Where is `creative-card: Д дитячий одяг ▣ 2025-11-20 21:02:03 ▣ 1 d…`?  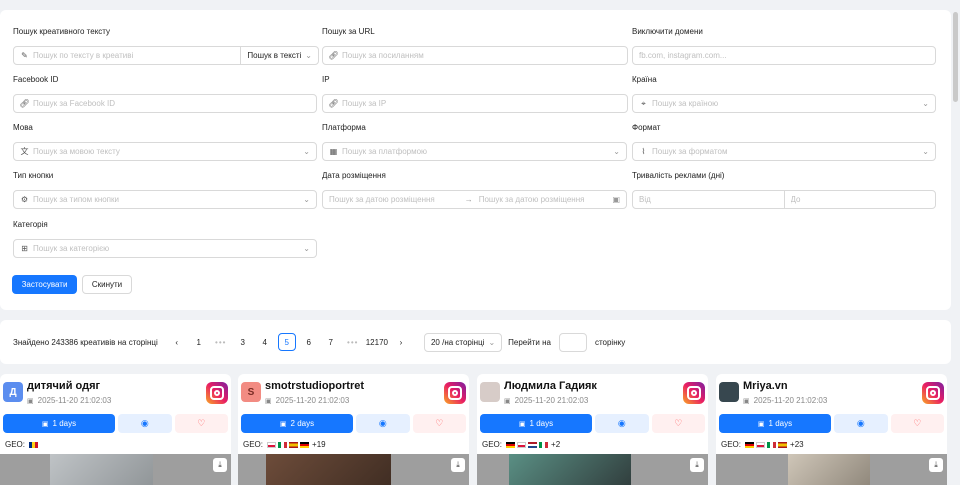
creative-card: Д дитячий одяг ▣ 2025-11-20 21:02:03 ▣ 1 d… is located at coordinates (115, 429).